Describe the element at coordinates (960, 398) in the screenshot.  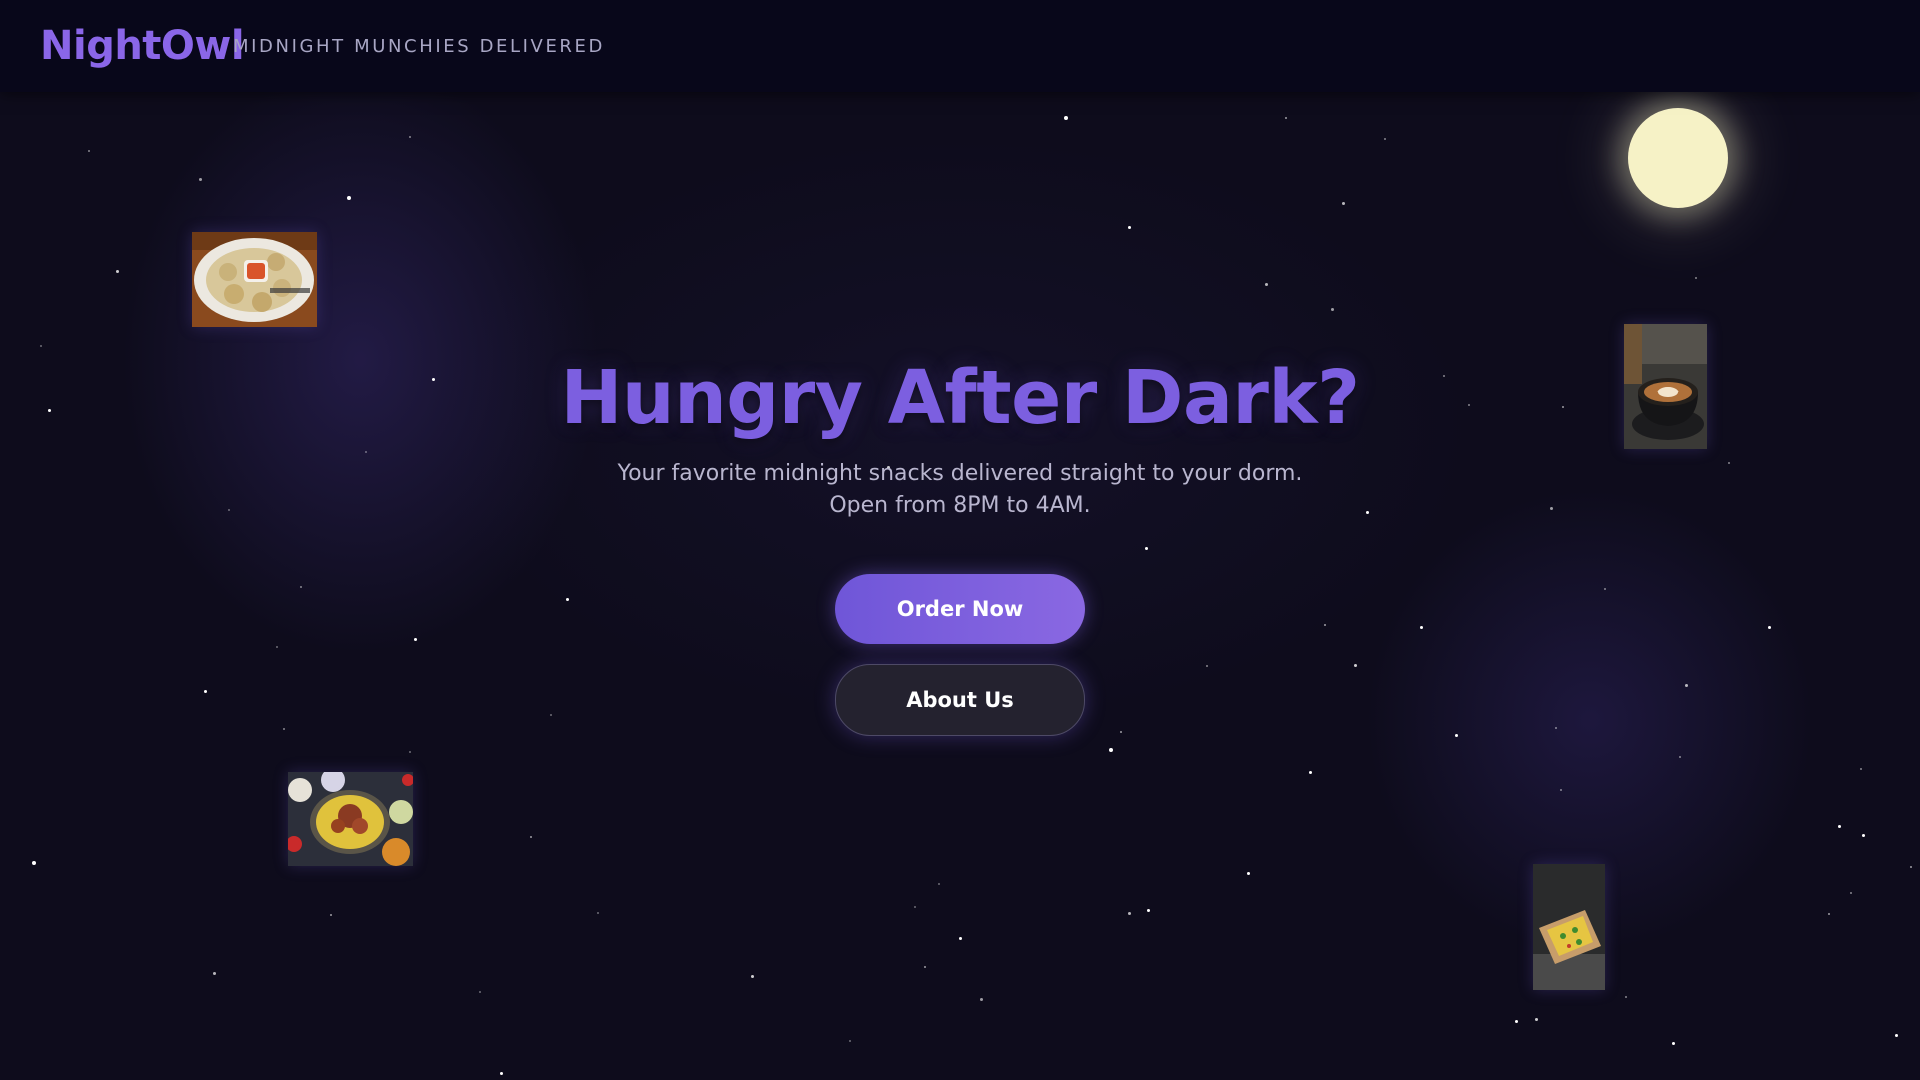
I see `hero-title: Hungry After Dark?` at that location.